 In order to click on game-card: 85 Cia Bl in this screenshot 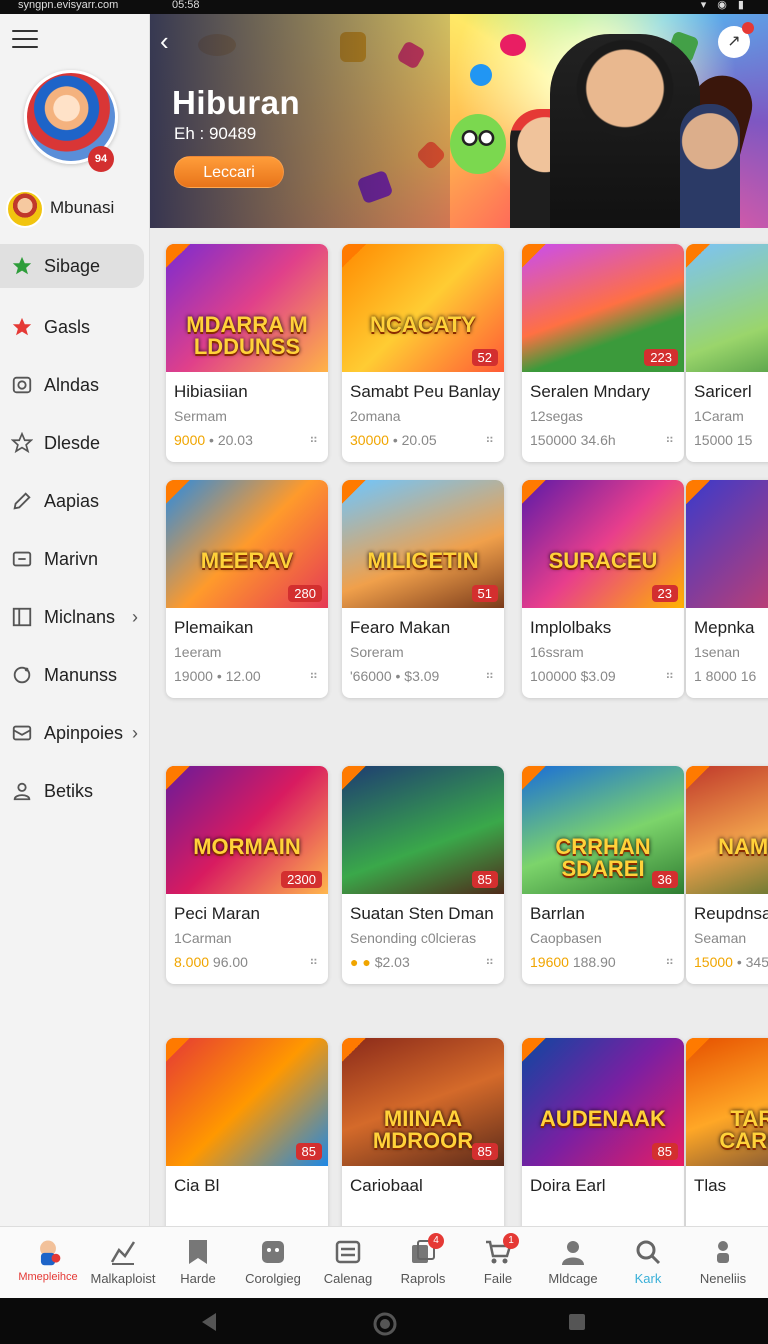, I will do `click(247, 1132)`.